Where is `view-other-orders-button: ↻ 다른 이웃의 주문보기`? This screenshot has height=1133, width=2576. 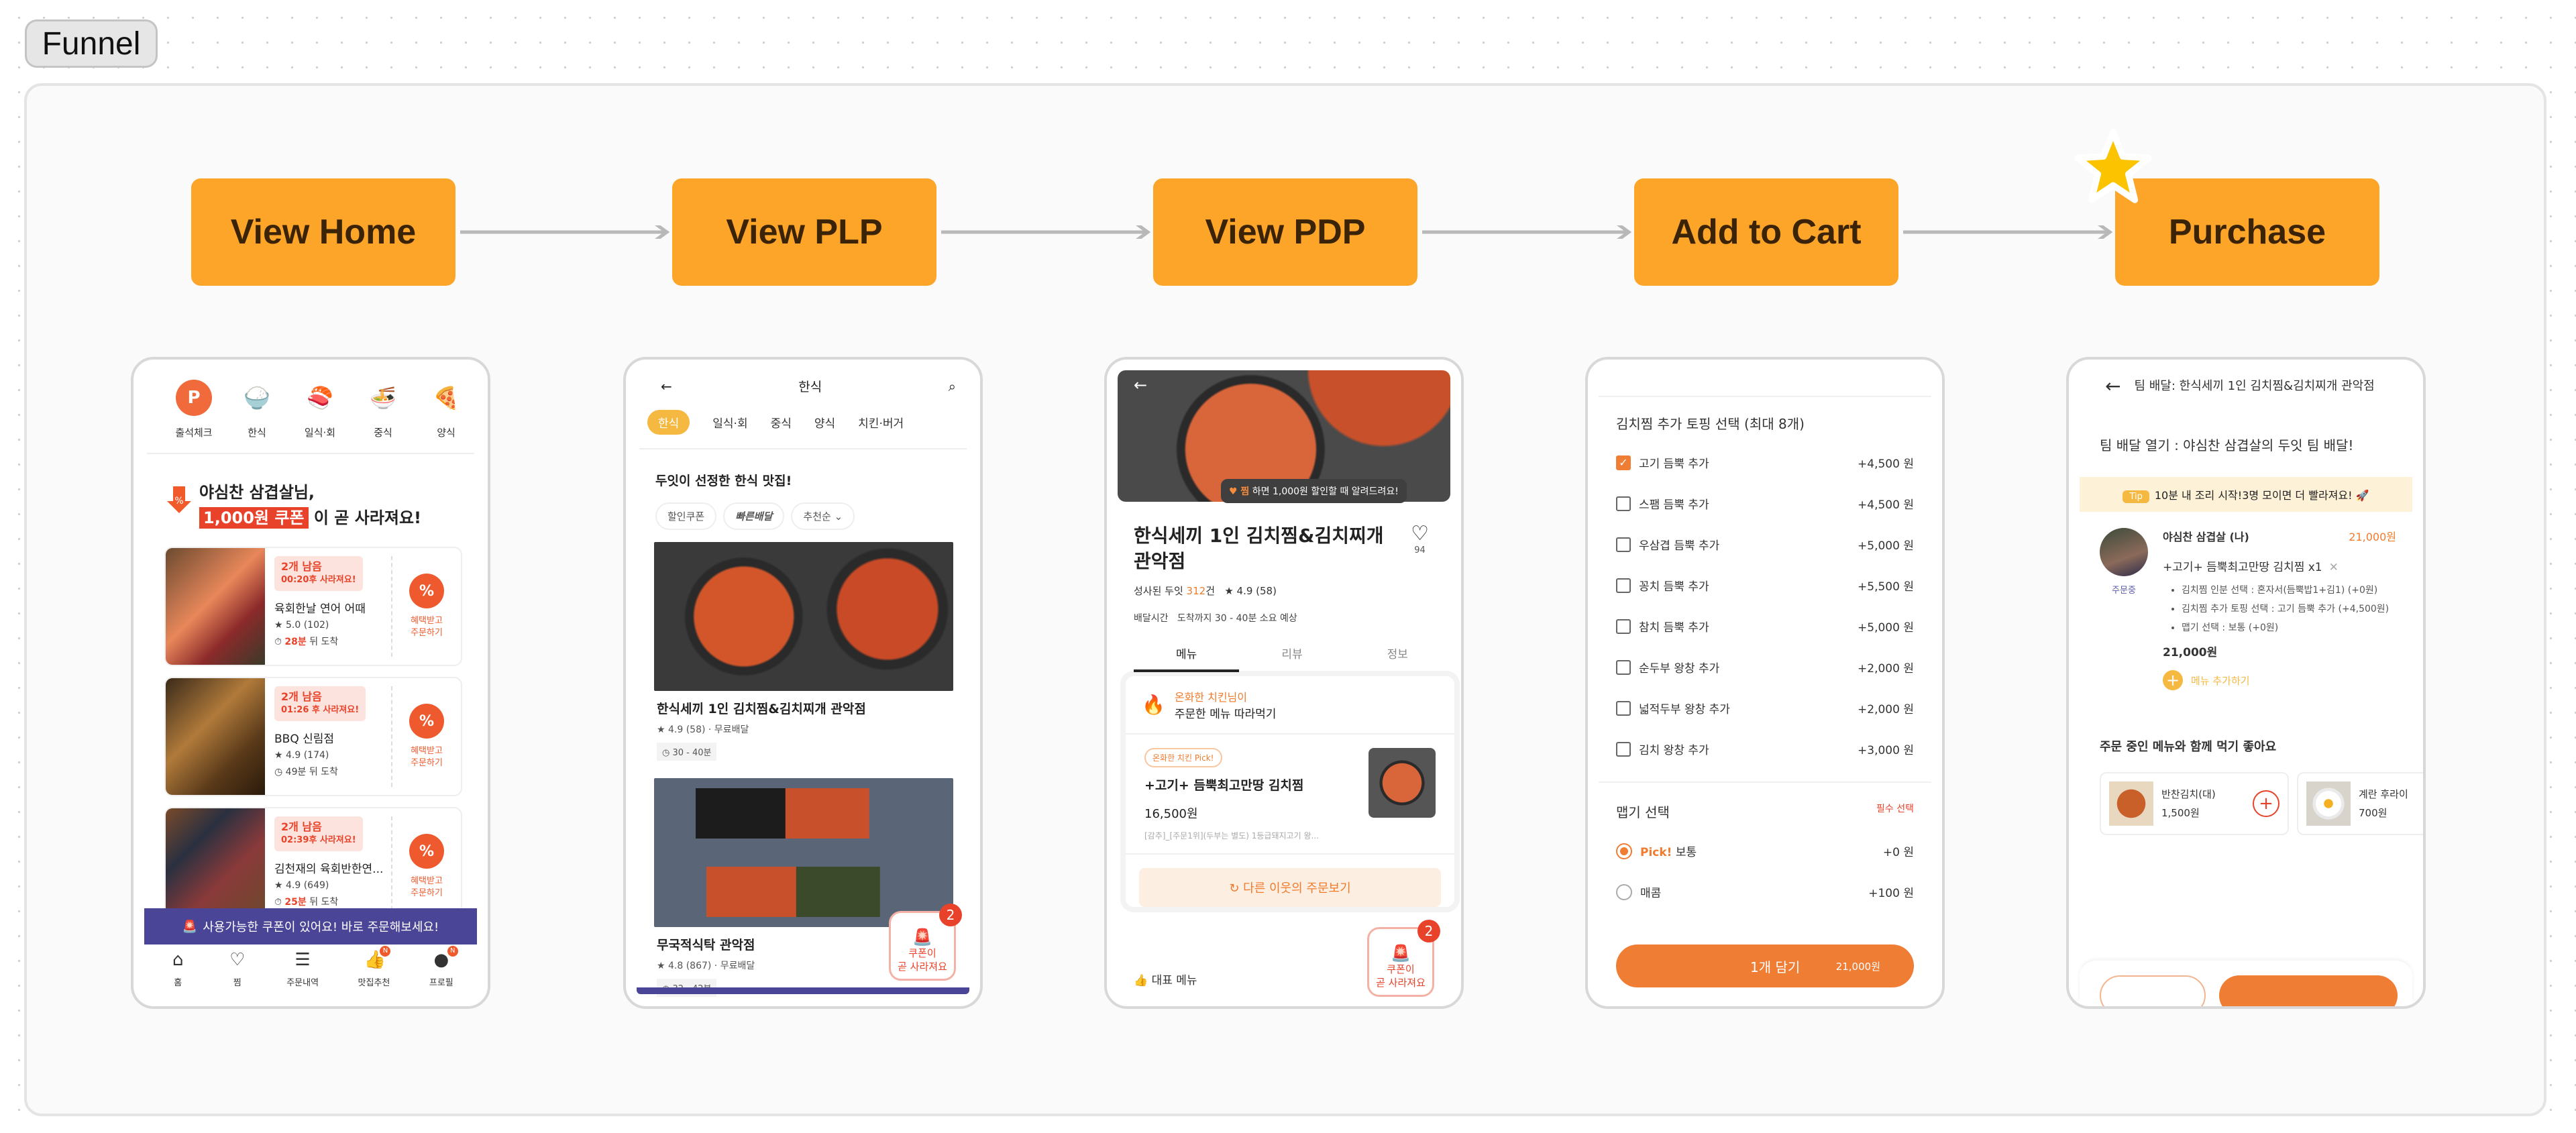
view-other-orders-button: ↻ 다른 이웃의 주문보기 is located at coordinates (1290, 887).